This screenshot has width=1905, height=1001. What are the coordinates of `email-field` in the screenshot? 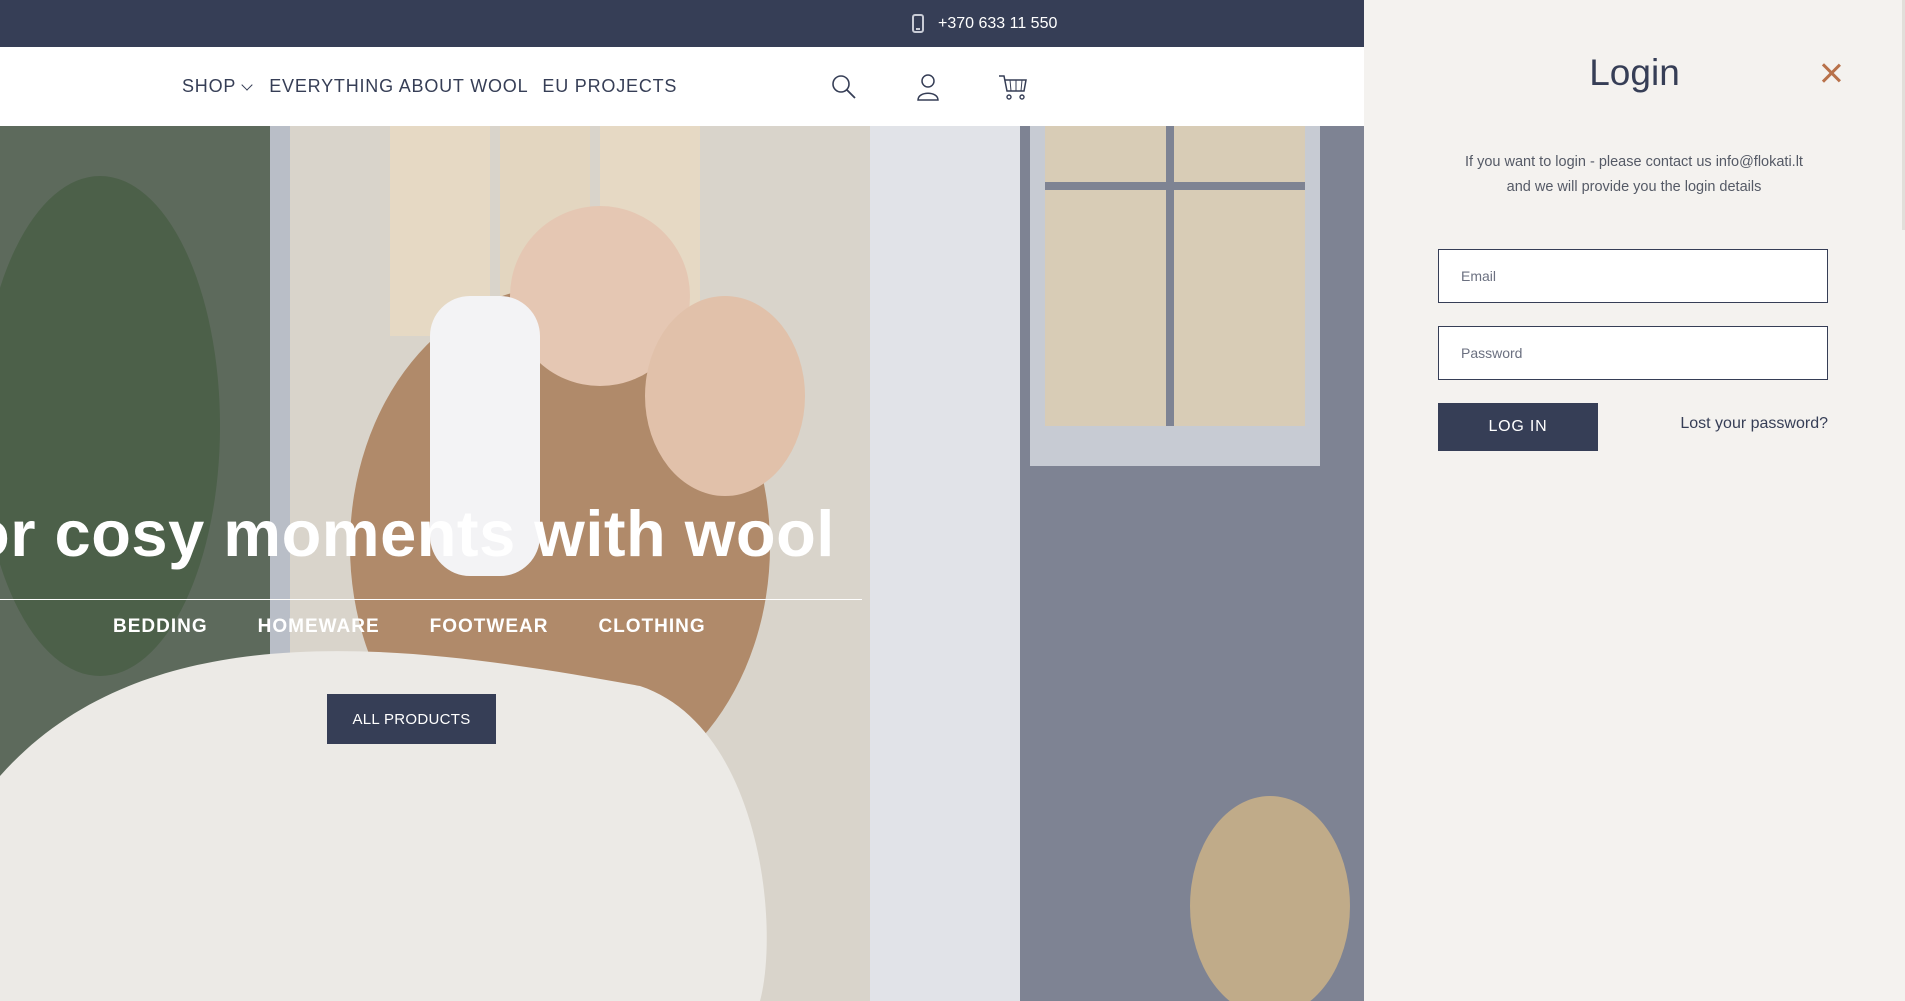 It's located at (1633, 276).